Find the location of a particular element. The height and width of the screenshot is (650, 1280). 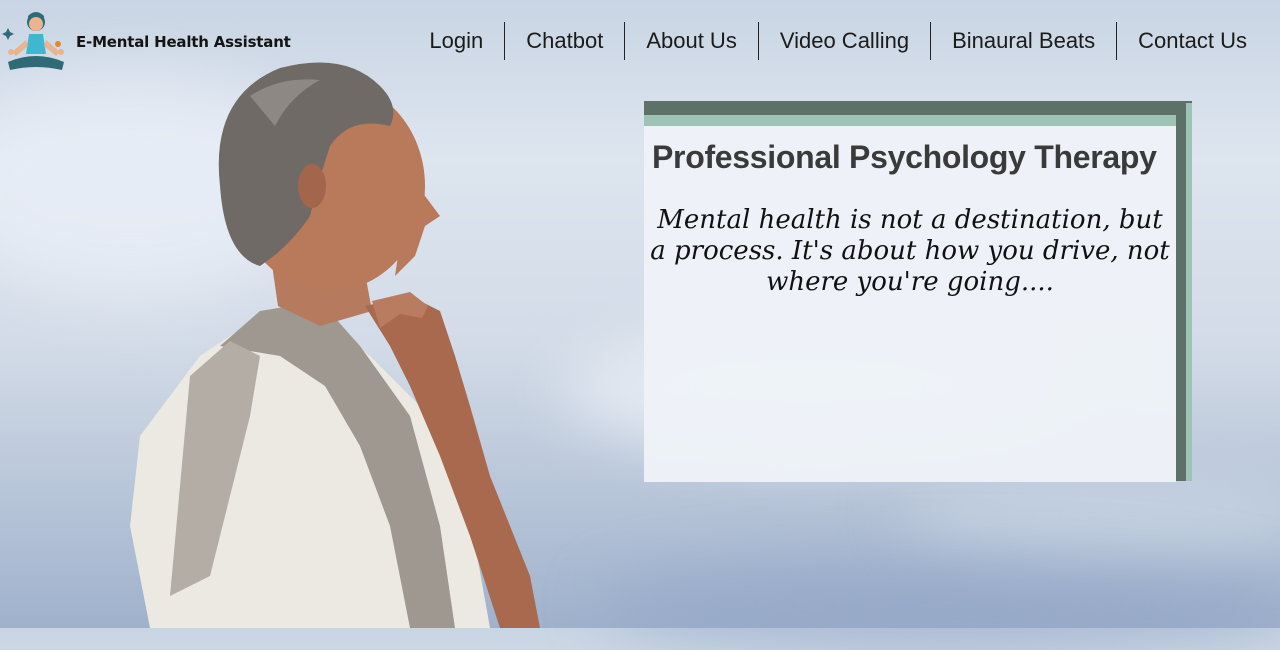

nav-binaural-beats: Binaural Beats is located at coordinates (1023, 41).